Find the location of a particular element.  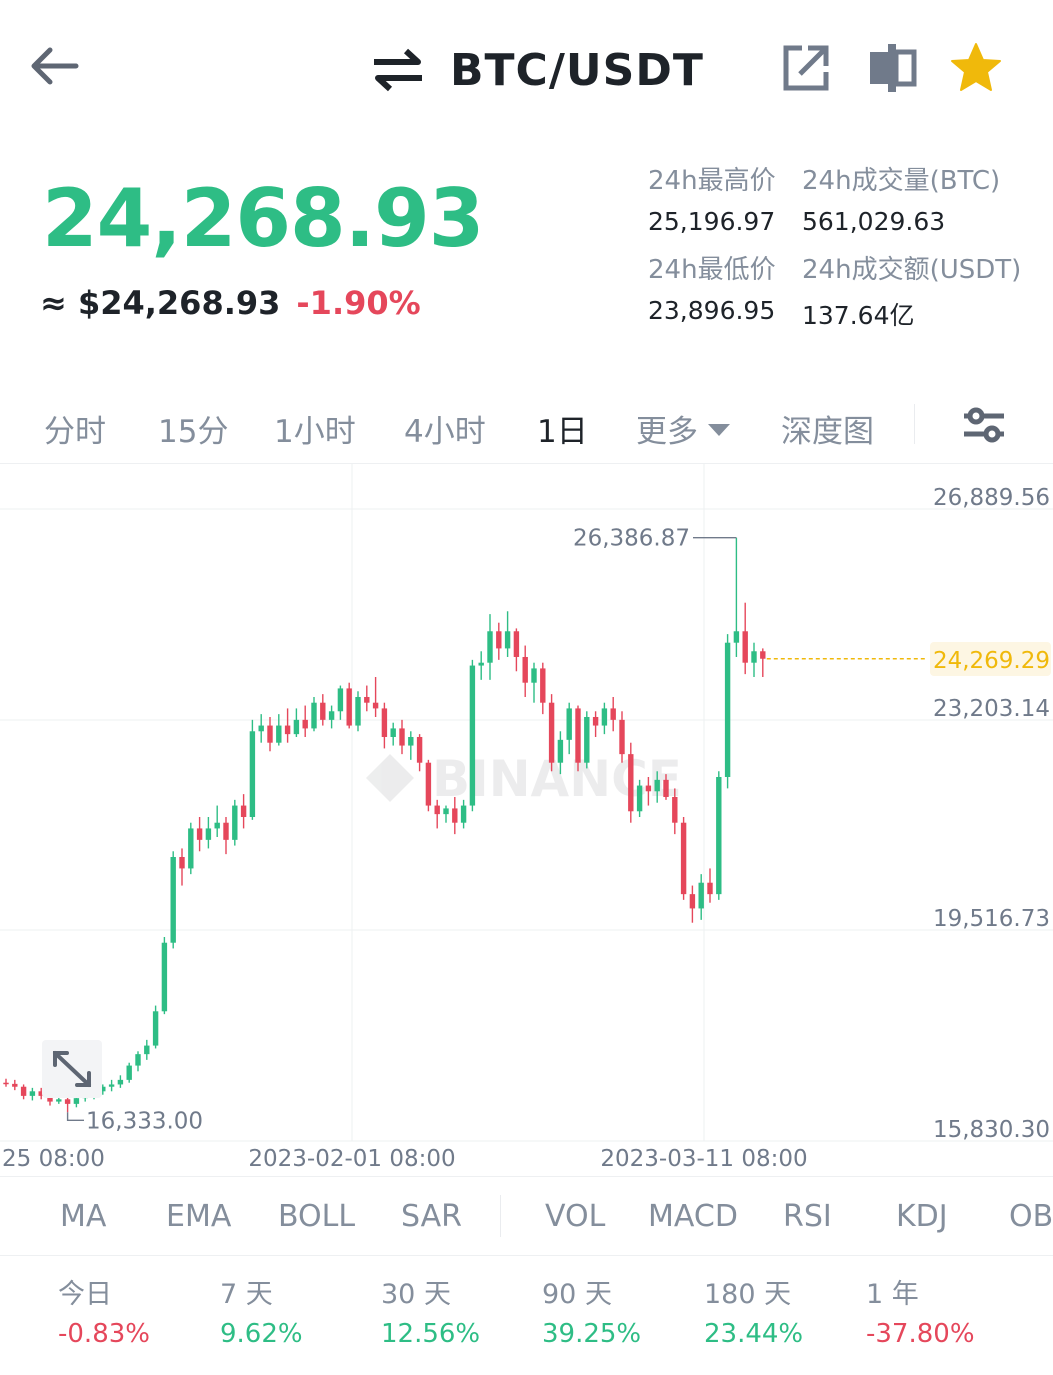

chart-settings-button is located at coordinates (984, 426).